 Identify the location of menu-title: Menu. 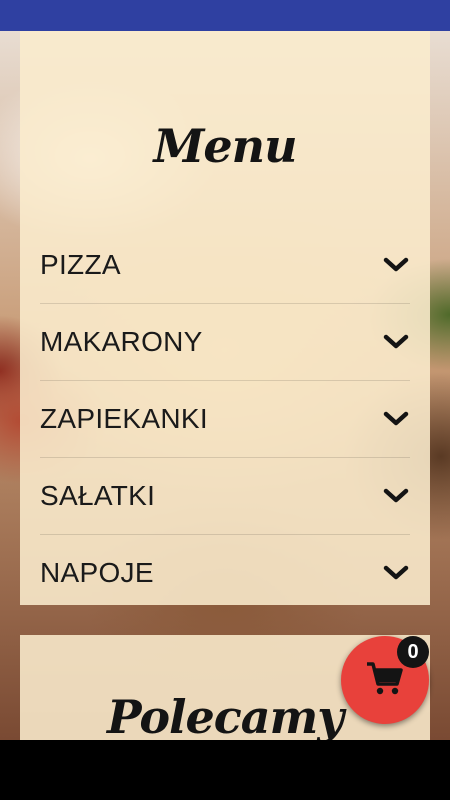
(225, 146).